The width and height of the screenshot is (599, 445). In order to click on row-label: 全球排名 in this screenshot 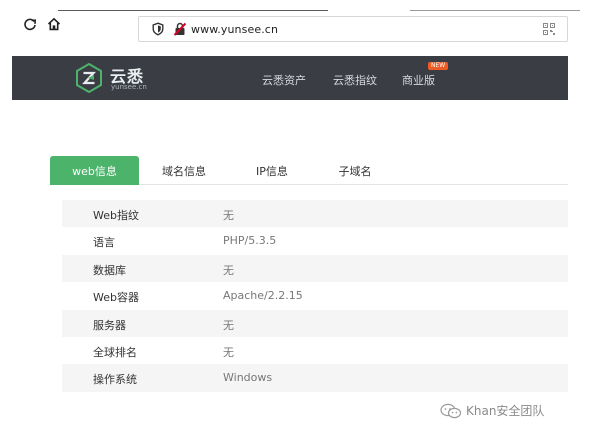, I will do `click(115, 352)`.